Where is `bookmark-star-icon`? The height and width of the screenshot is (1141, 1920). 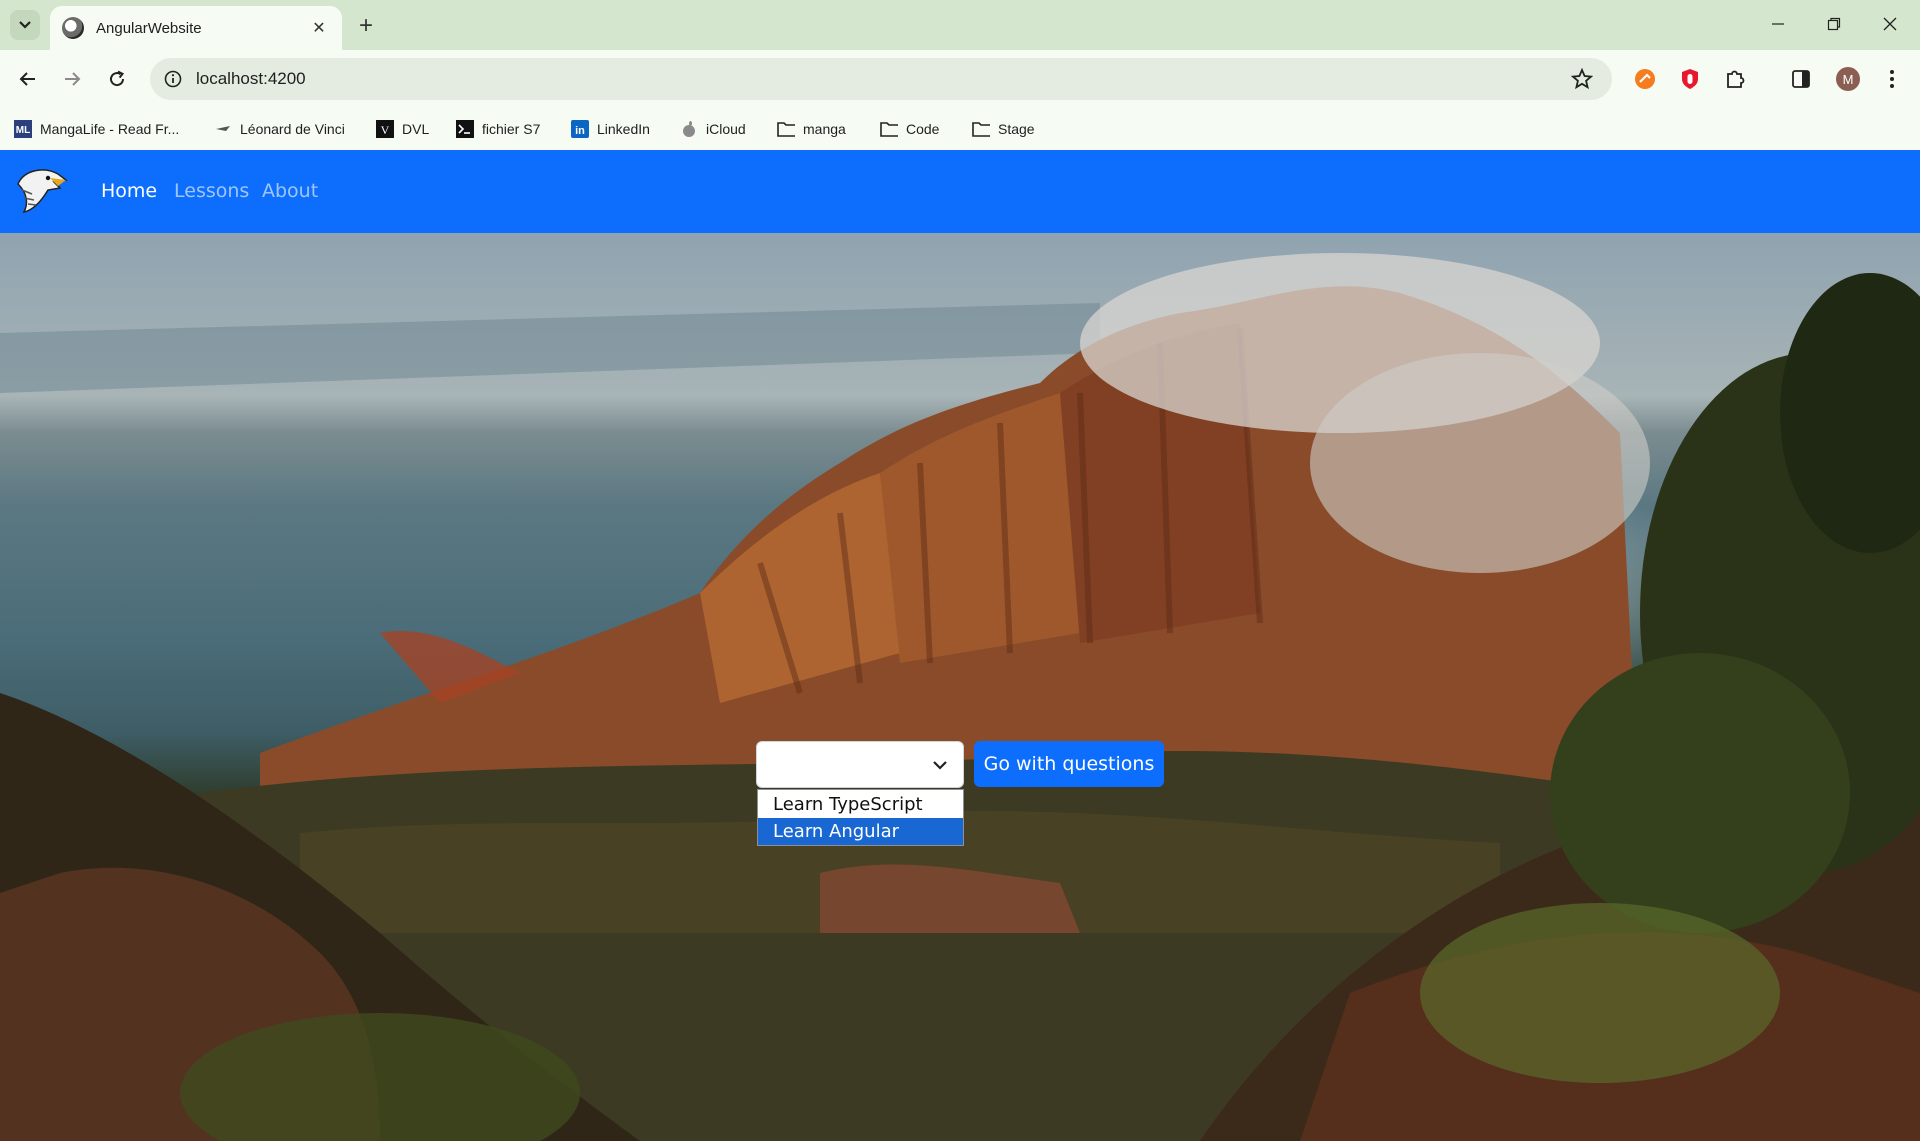
bookmark-star-icon is located at coordinates (1582, 79).